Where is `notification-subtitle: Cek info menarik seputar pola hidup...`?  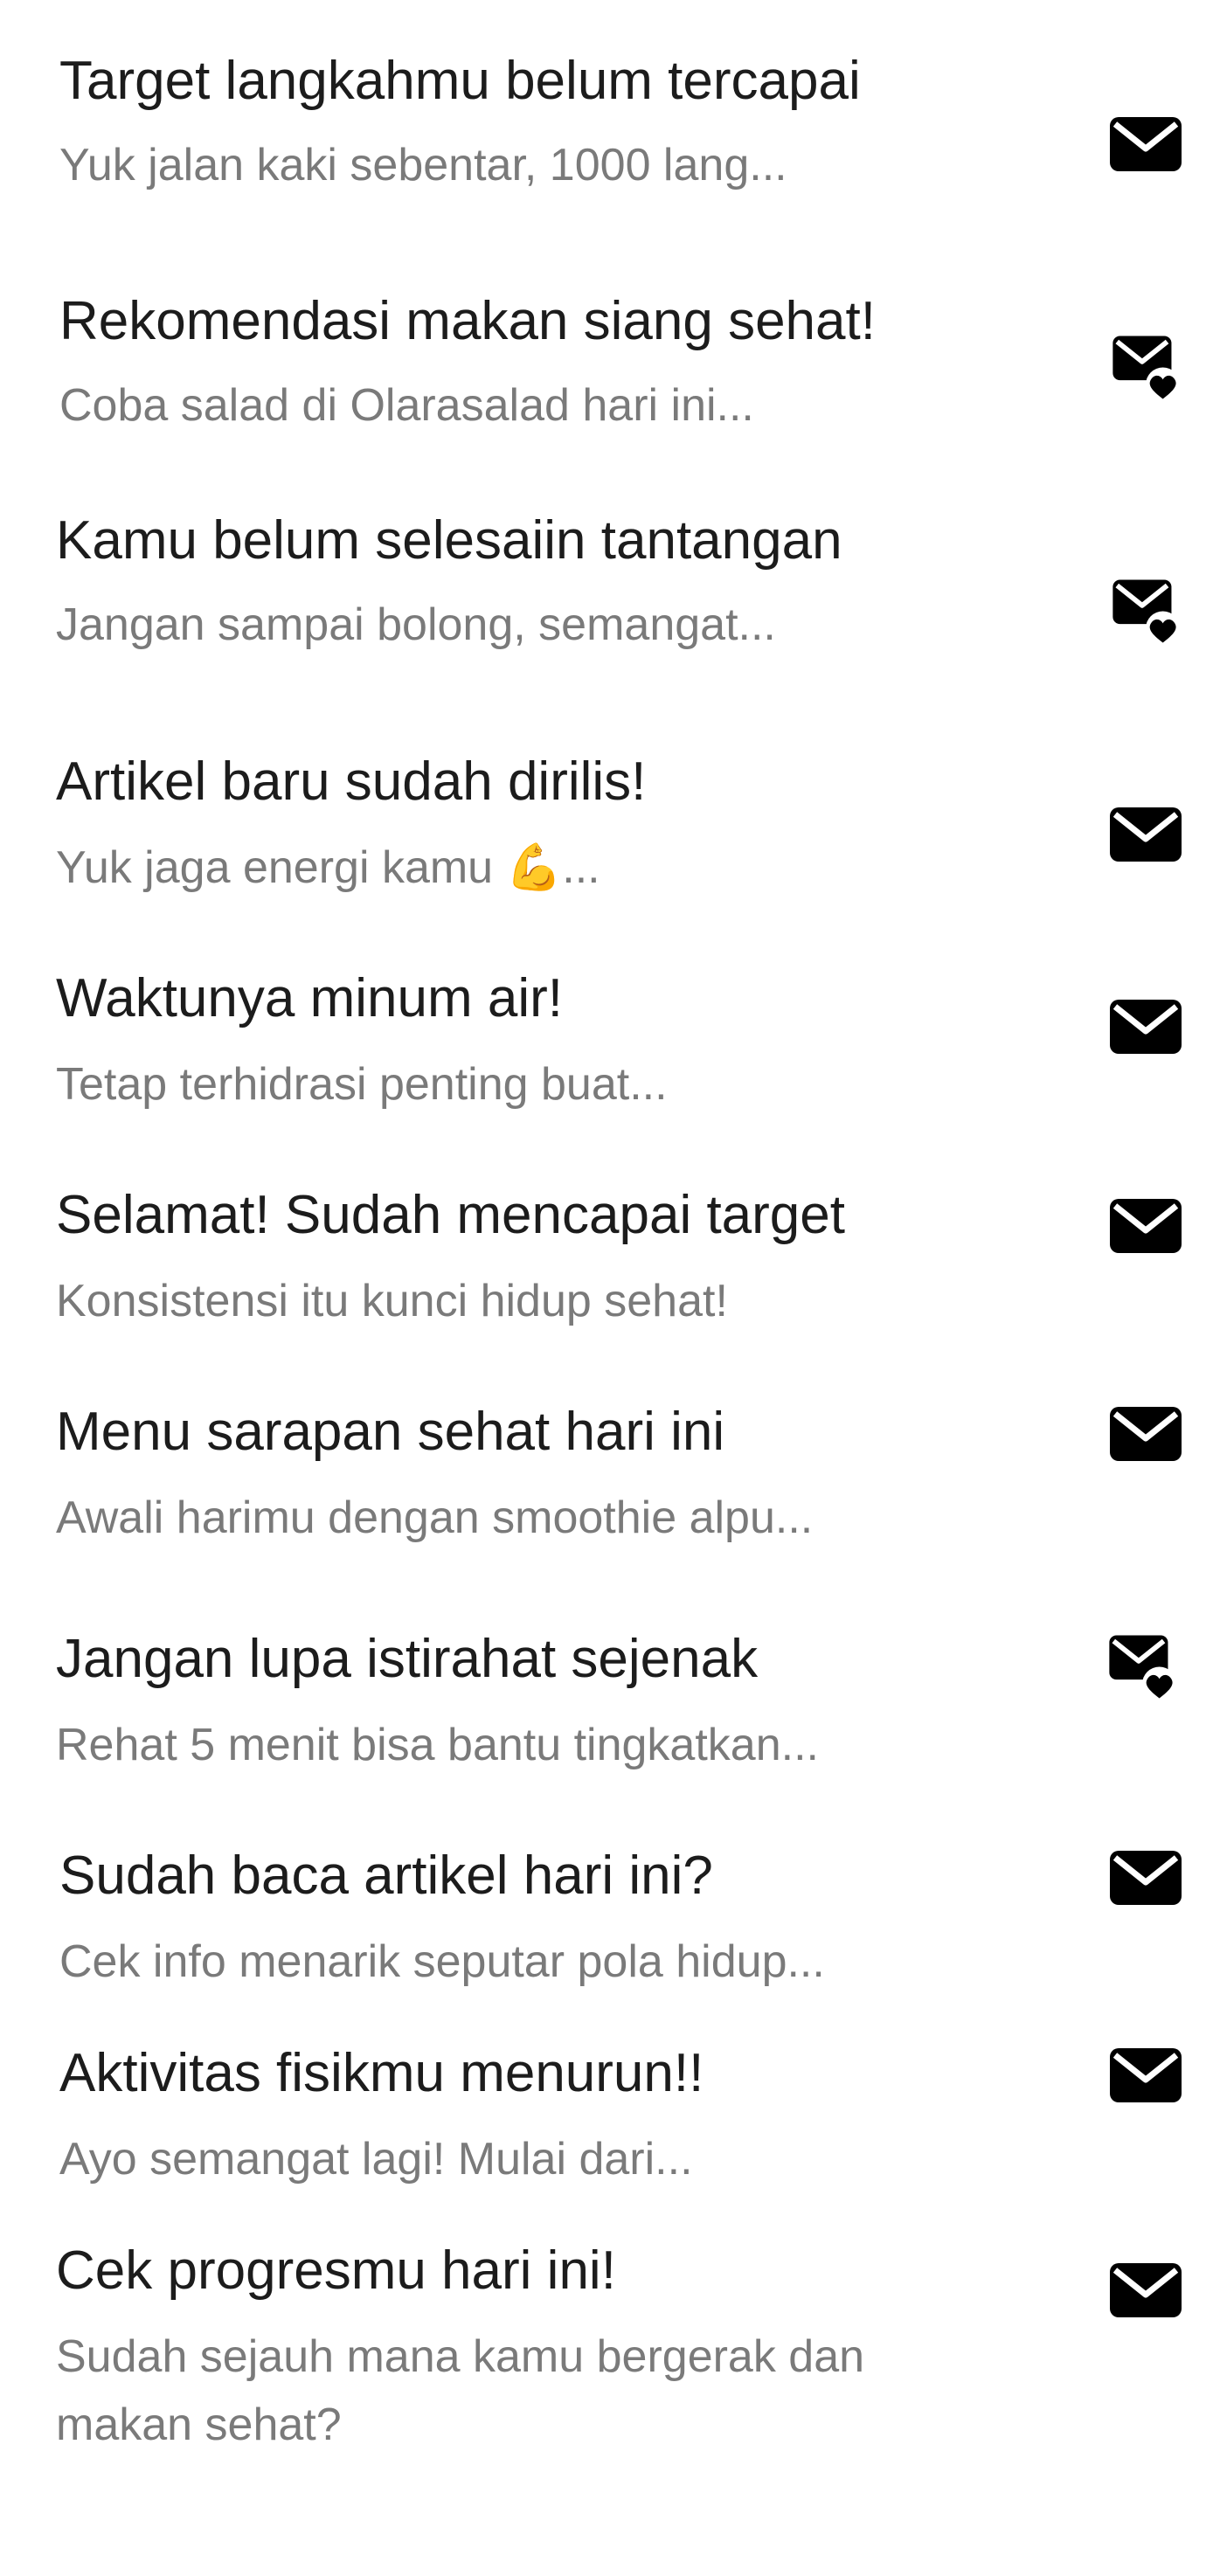
notification-subtitle: Cek info menarik seputar pola hidup... is located at coordinates (442, 1961).